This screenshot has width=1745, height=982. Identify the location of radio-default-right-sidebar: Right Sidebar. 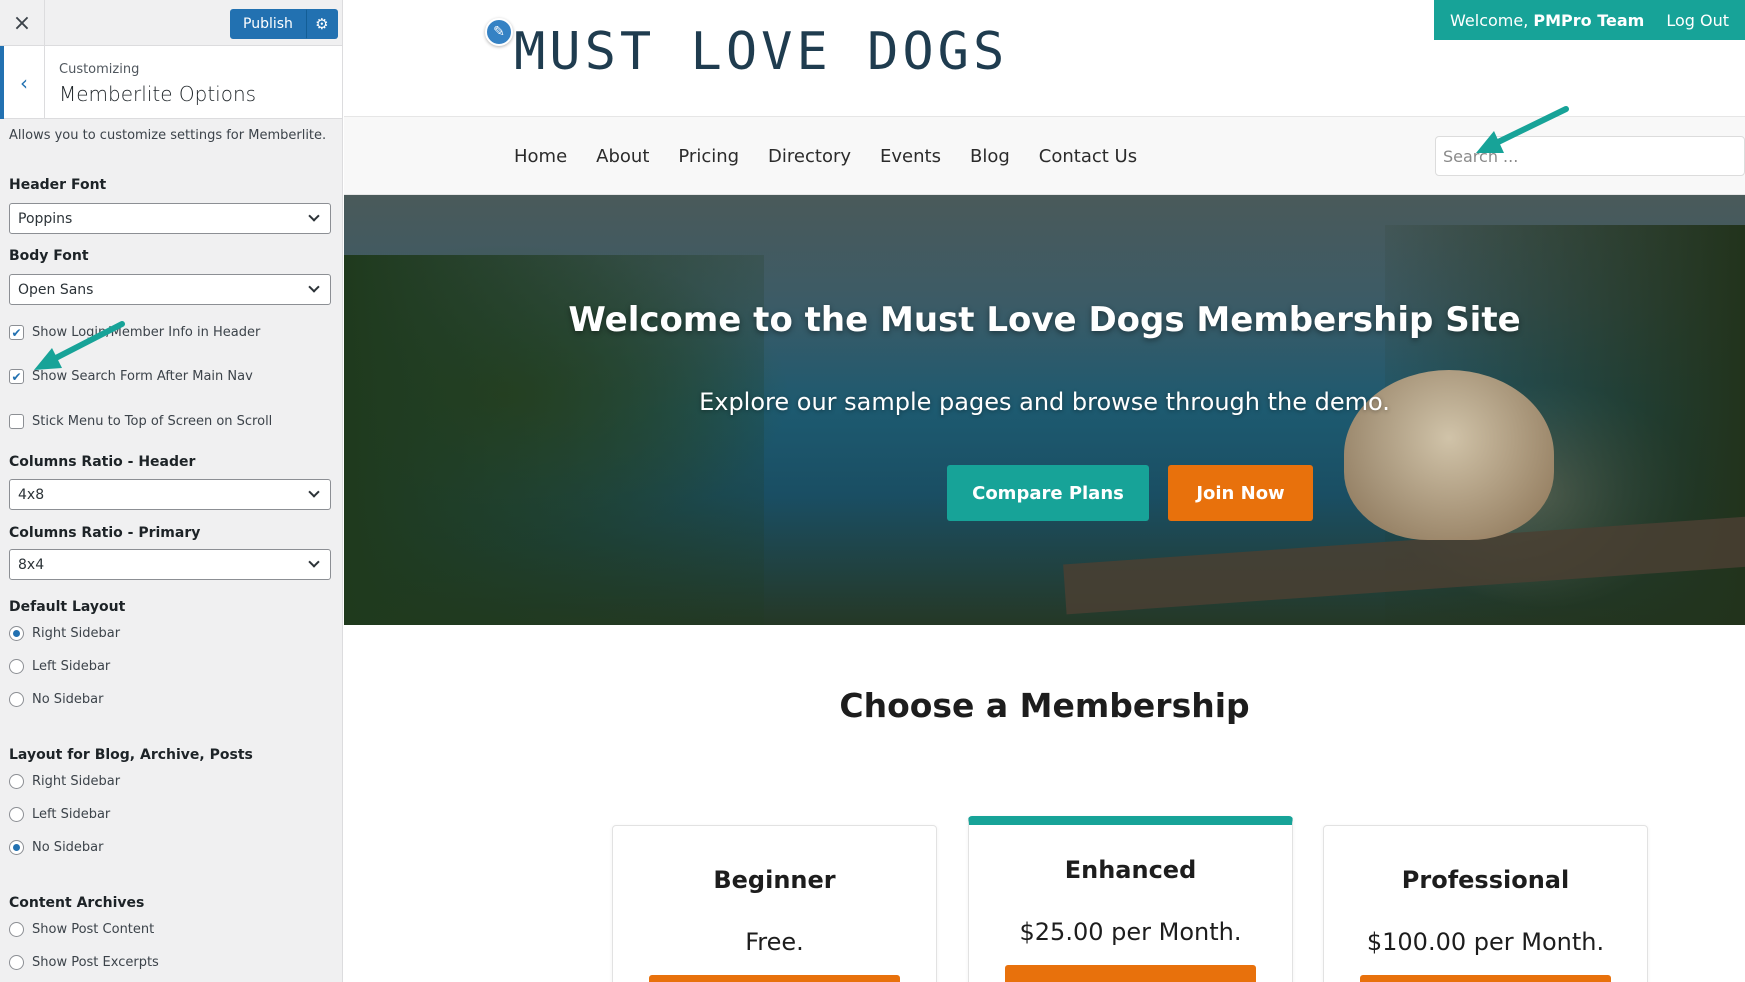
(64, 633).